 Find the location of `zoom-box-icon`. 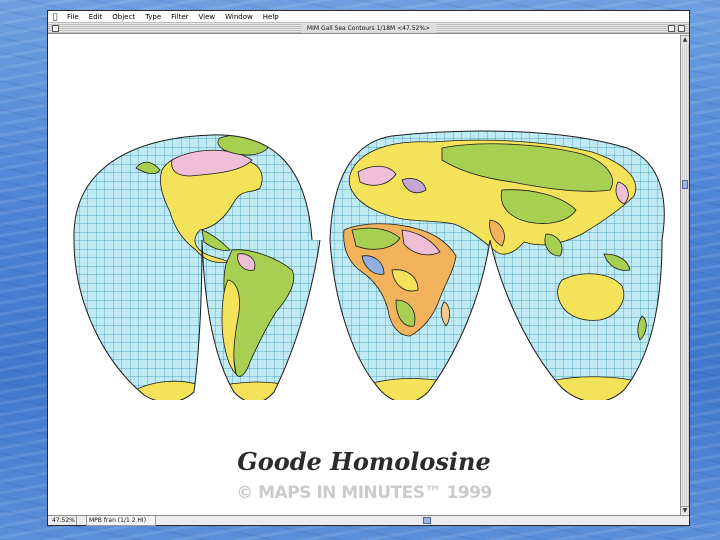

zoom-box-icon is located at coordinates (671, 28).